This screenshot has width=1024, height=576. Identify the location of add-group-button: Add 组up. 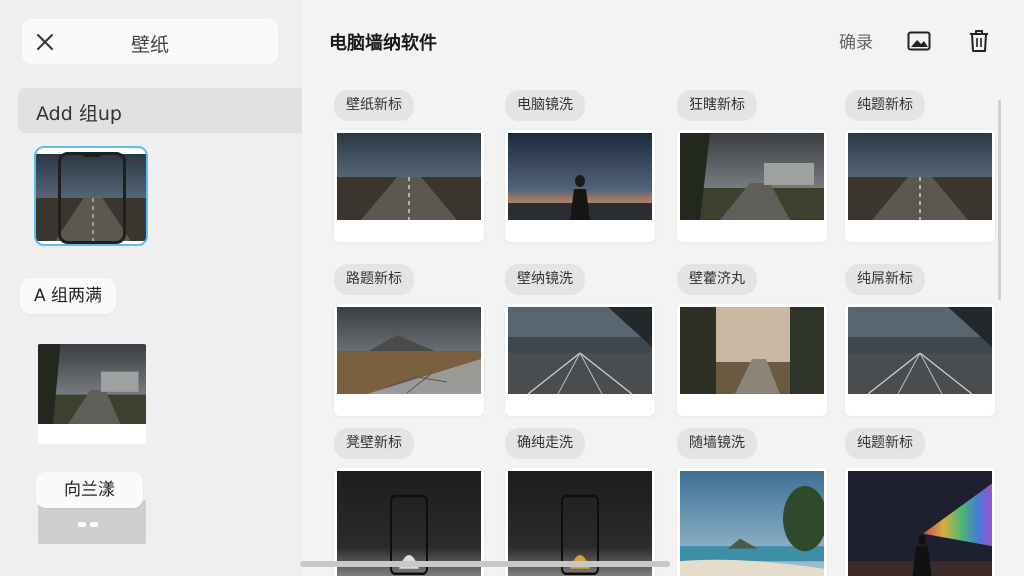
(160, 110).